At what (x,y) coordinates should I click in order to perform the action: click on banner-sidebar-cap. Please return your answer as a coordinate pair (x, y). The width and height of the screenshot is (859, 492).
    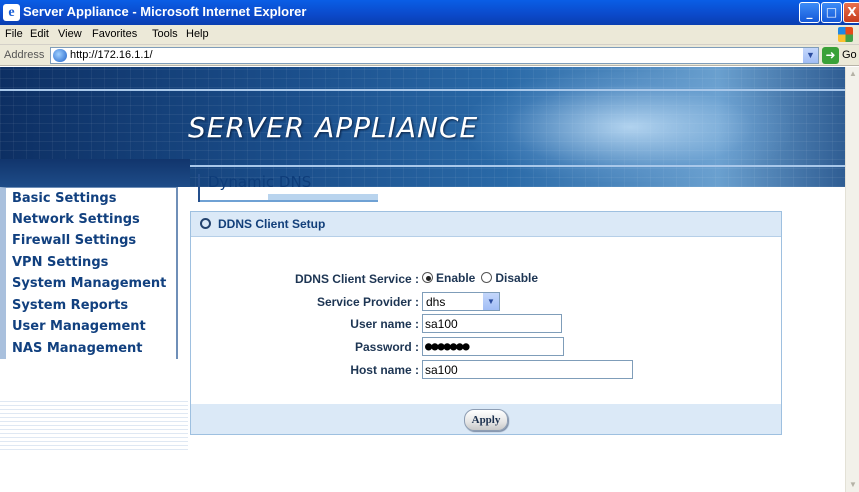
    Looking at the image, I should click on (95, 173).